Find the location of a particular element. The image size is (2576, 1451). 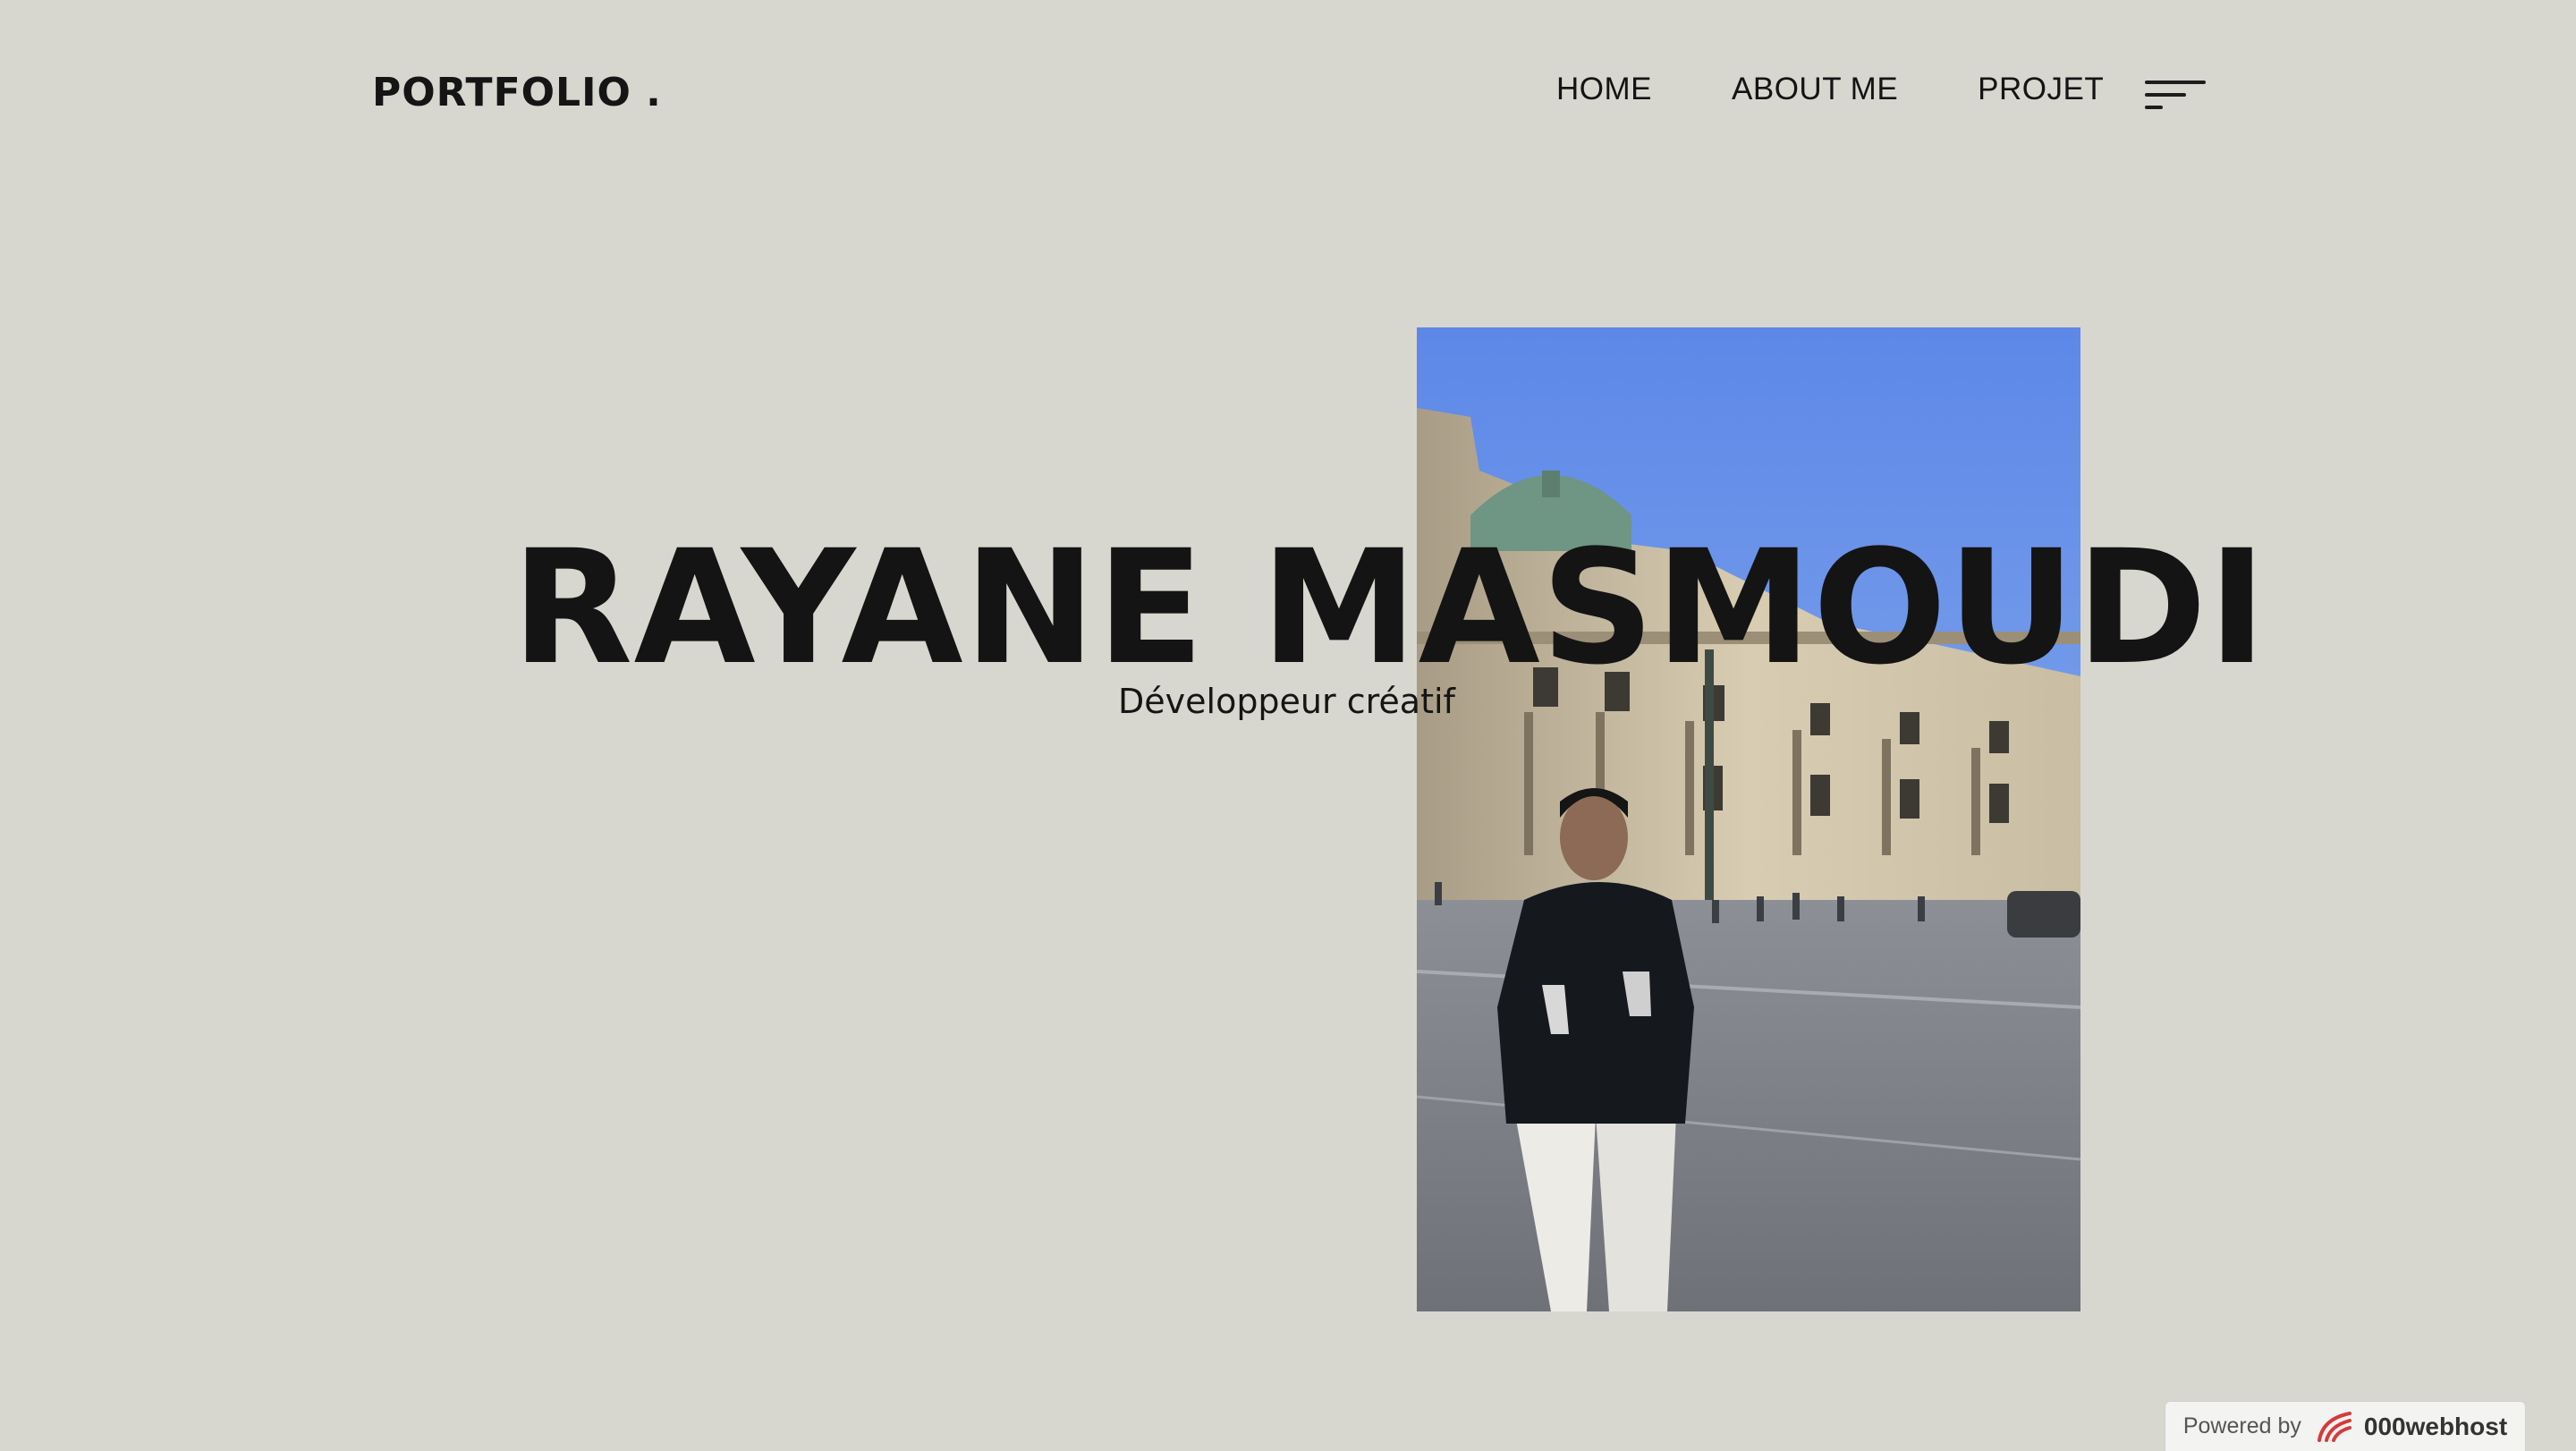

main-nav: HOME ABOUT ME PROJET is located at coordinates (1830, 89).